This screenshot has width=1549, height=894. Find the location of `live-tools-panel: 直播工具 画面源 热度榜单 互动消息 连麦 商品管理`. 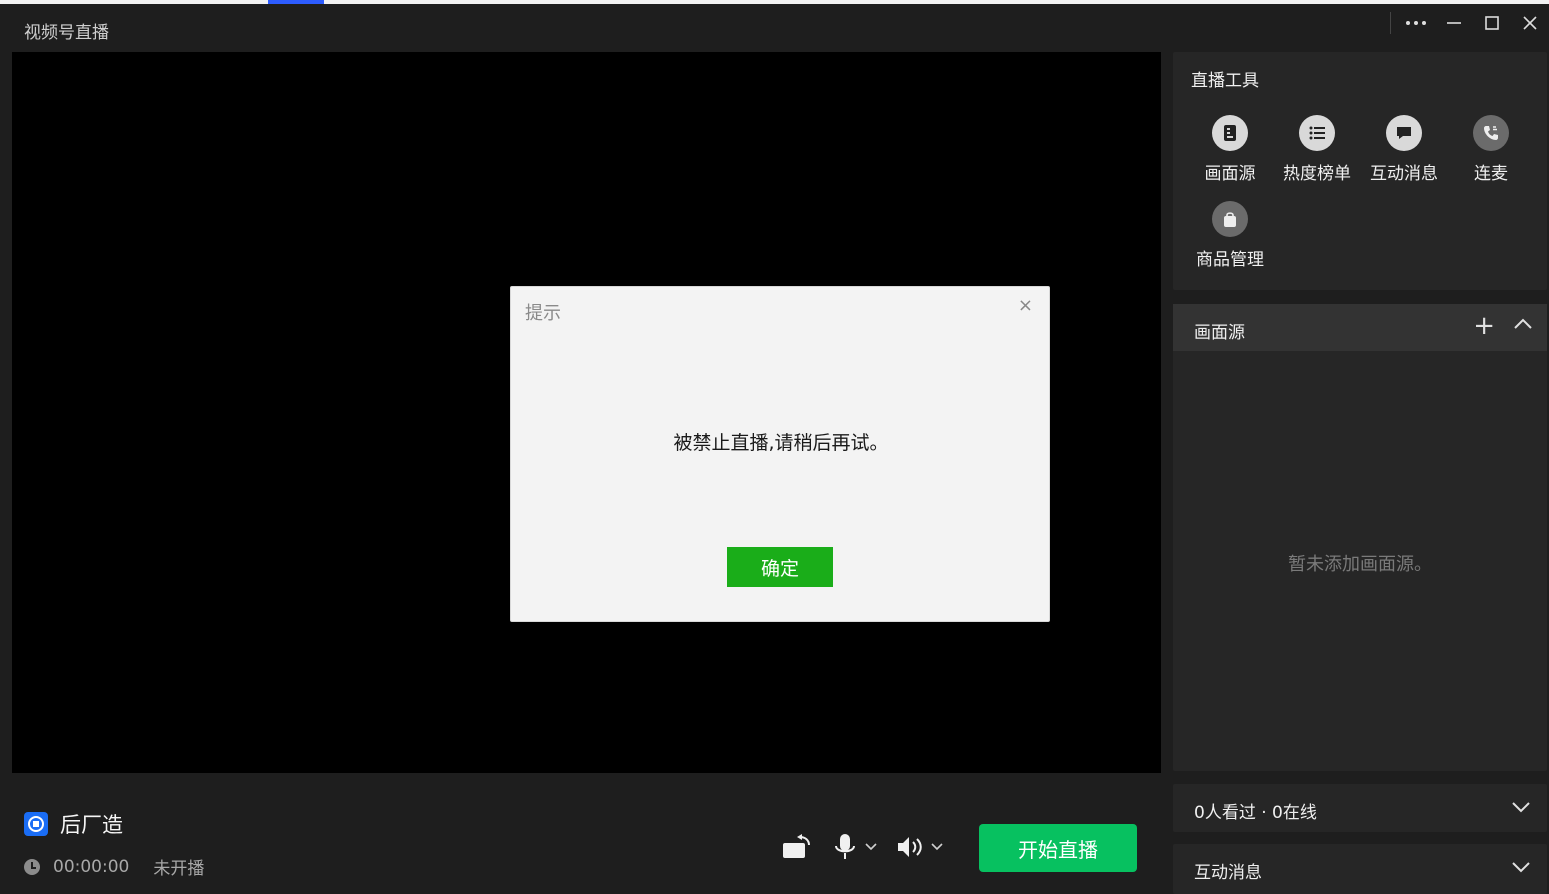

live-tools-panel: 直播工具 画面源 热度榜单 互动消息 连麦 商品管理 is located at coordinates (1360, 171).